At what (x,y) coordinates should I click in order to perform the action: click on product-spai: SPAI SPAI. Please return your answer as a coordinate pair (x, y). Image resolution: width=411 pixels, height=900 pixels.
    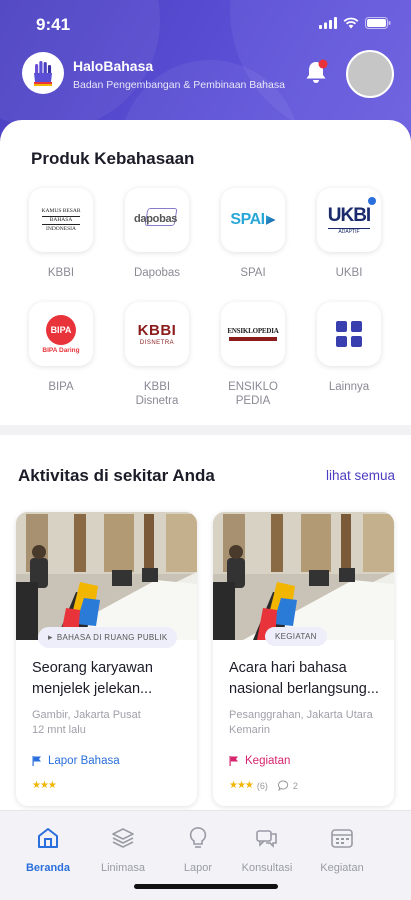
    Looking at the image, I should click on (253, 234).